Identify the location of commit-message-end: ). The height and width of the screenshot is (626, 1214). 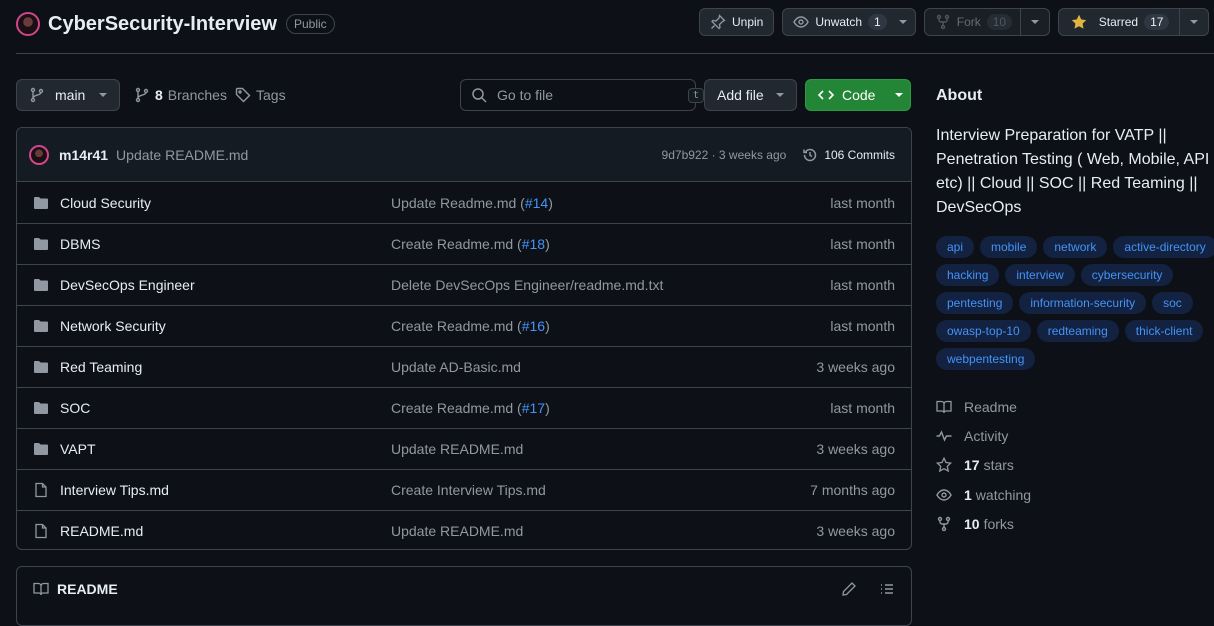
(547, 408).